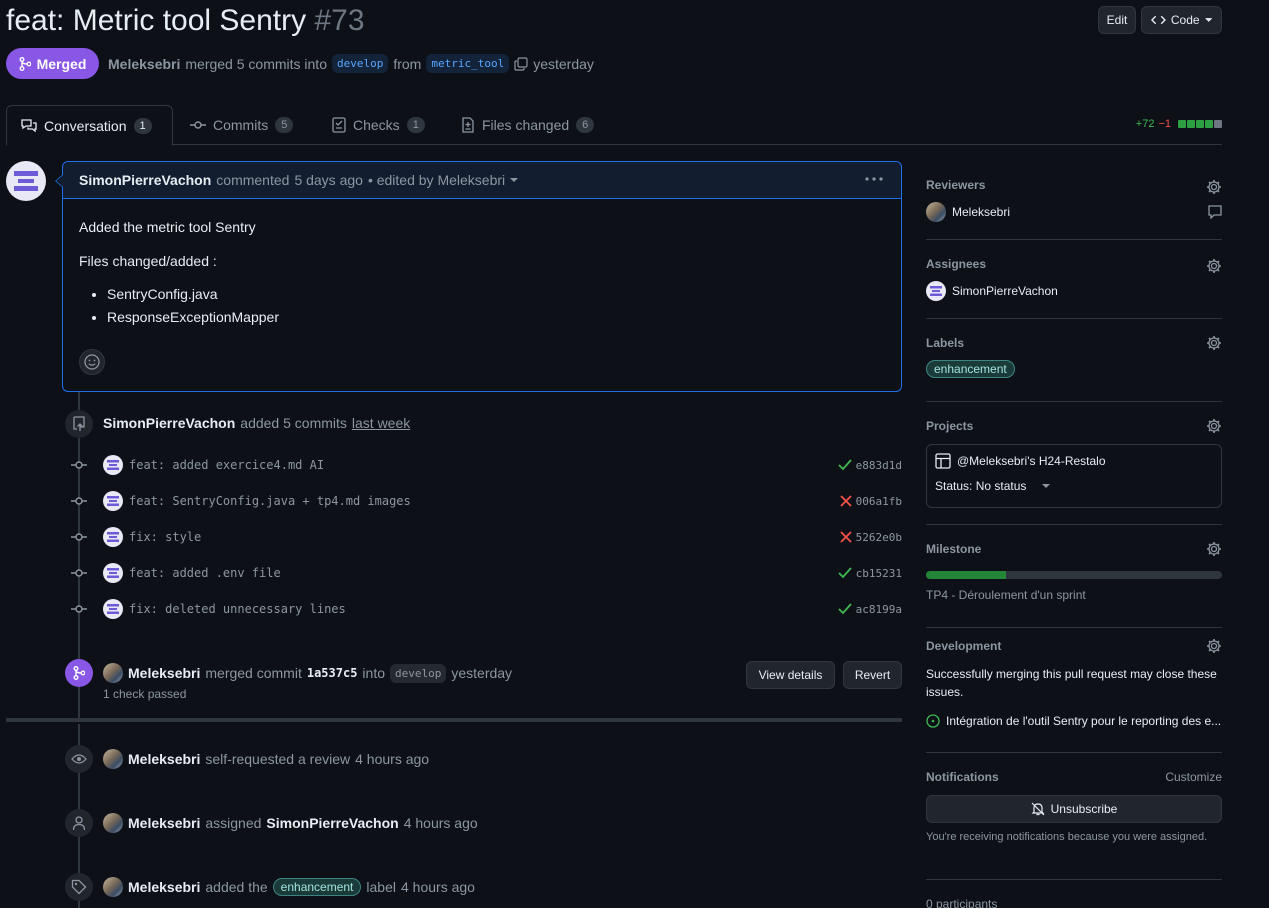 The width and height of the screenshot is (1269, 908). What do you see at coordinates (270, 501) in the screenshot?
I see `commit-message: feat: SentryConfig.java + tp4.md images` at bounding box center [270, 501].